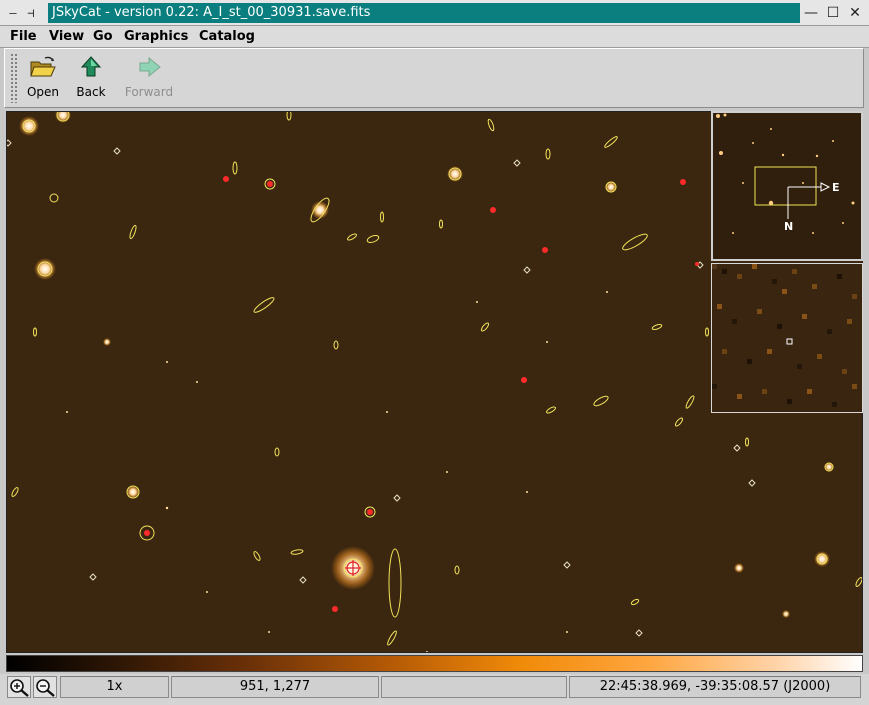 This screenshot has width=869, height=705. Describe the element at coordinates (434, 663) in the screenshot. I see `colormap-bar` at that location.